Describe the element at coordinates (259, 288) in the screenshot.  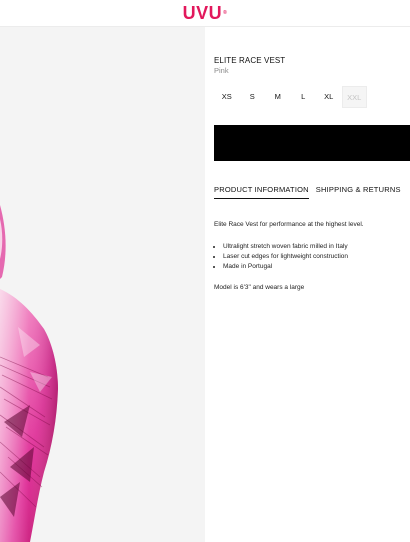
I see `model-size-note: Model is 6'3" and wears a large` at that location.